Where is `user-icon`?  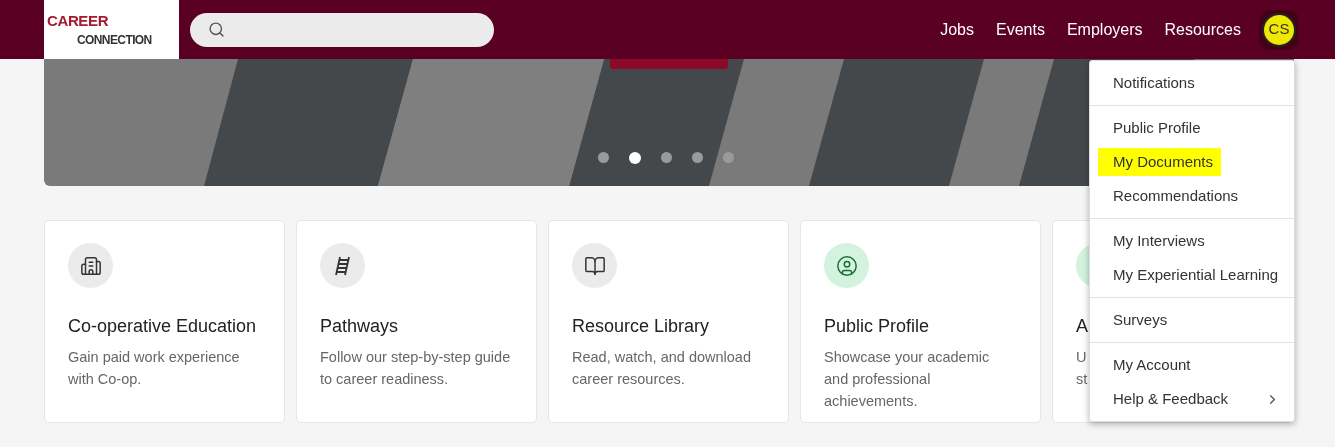 user-icon is located at coordinates (846, 265).